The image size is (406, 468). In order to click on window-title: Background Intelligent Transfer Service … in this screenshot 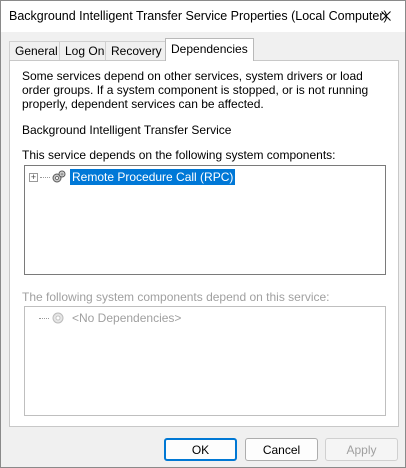, I will do `click(198, 16)`.